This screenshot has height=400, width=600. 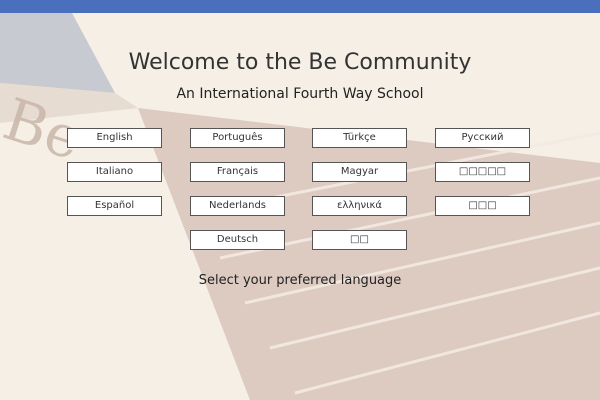 What do you see at coordinates (237, 138) in the screenshot?
I see `language-button-portuguese: Português` at bounding box center [237, 138].